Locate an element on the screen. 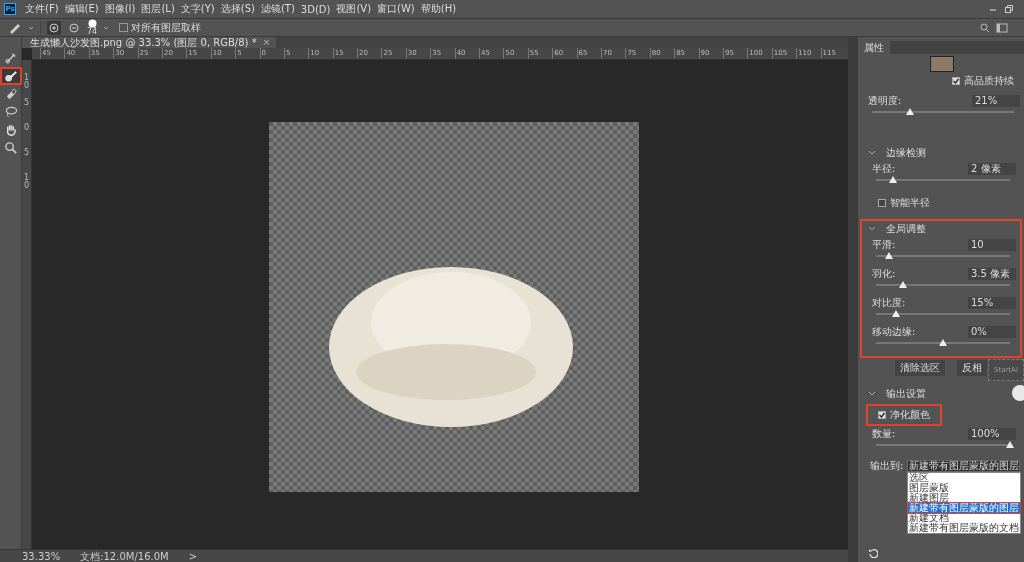  output-dropdown: 新建带有图层蒙版的图层 is located at coordinates (964, 465).